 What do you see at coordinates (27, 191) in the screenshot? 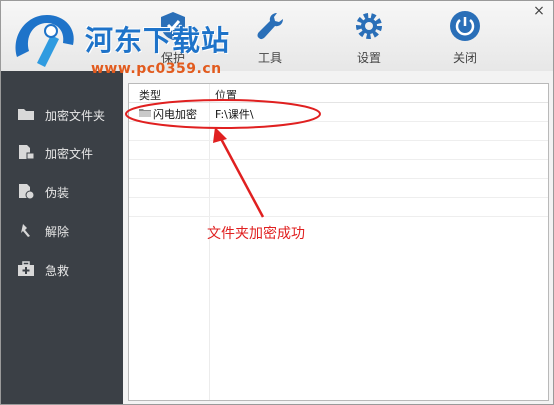
I see `disguise-icon` at bounding box center [27, 191].